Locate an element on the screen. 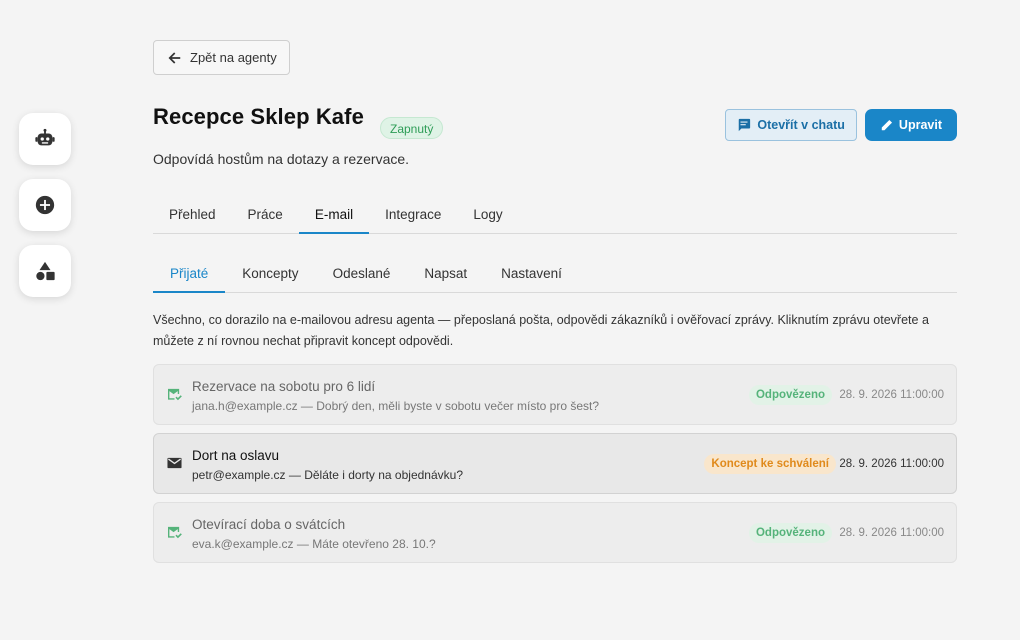 This screenshot has height=640, width=1020. tab-logs: Logy is located at coordinates (487, 215).